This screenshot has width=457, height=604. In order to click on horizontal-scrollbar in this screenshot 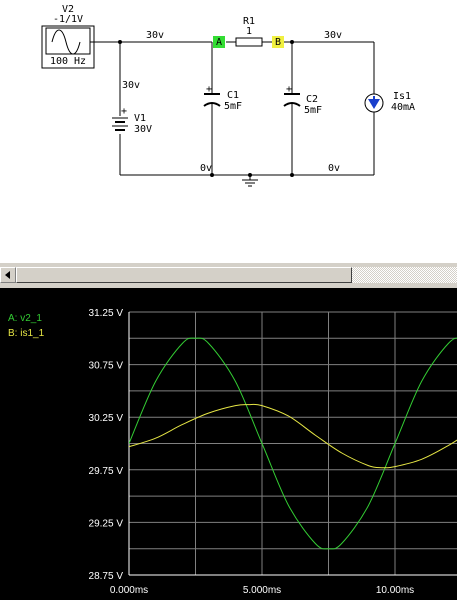, I will do `click(228, 275)`.